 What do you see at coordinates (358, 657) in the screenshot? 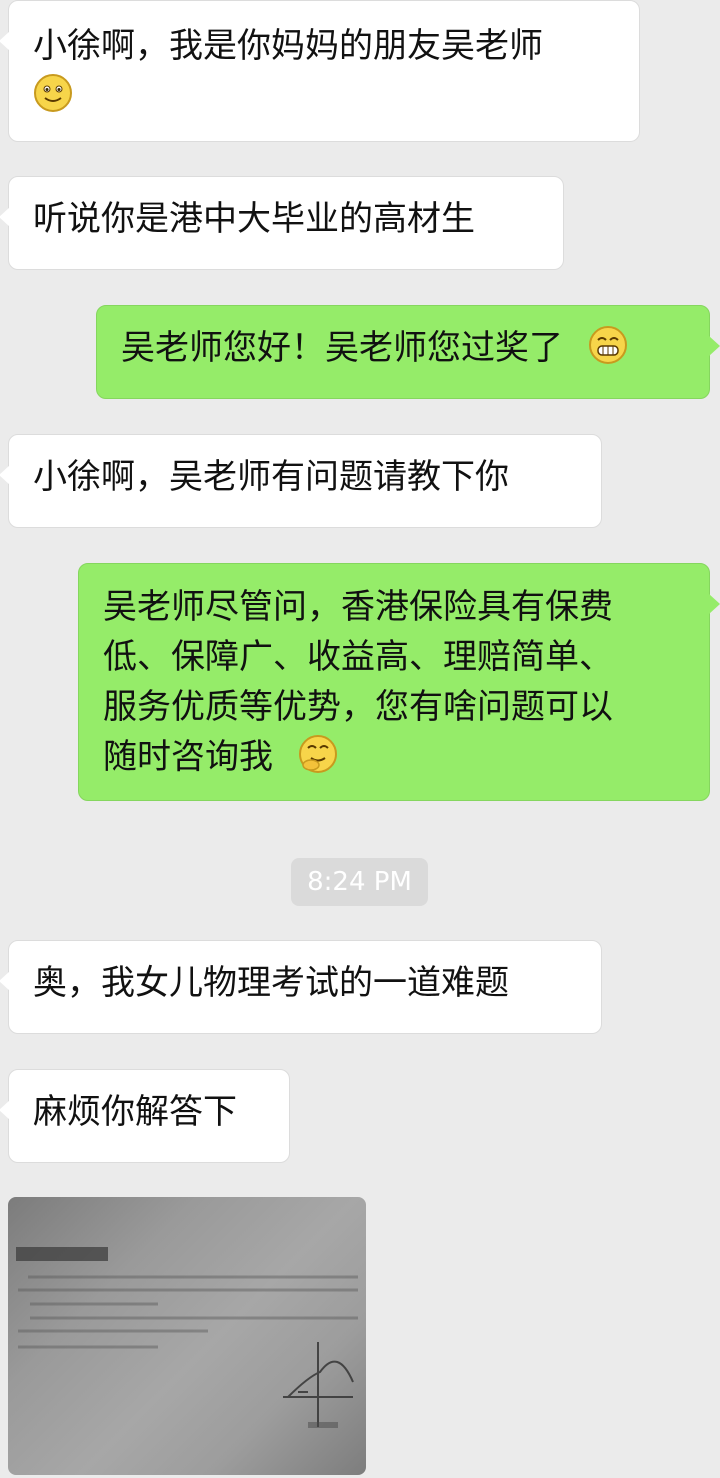
I see `message-line: 低、保障广、收益高、理赔简单、` at bounding box center [358, 657].